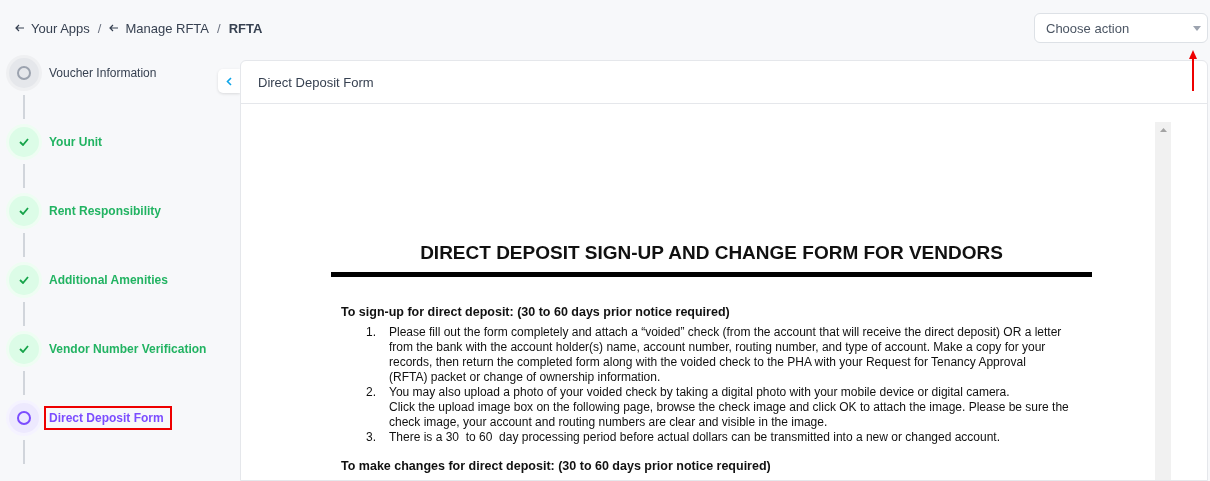 This screenshot has width=1210, height=481. What do you see at coordinates (52, 28) in the screenshot?
I see `breadcrumb-link: Your Apps` at bounding box center [52, 28].